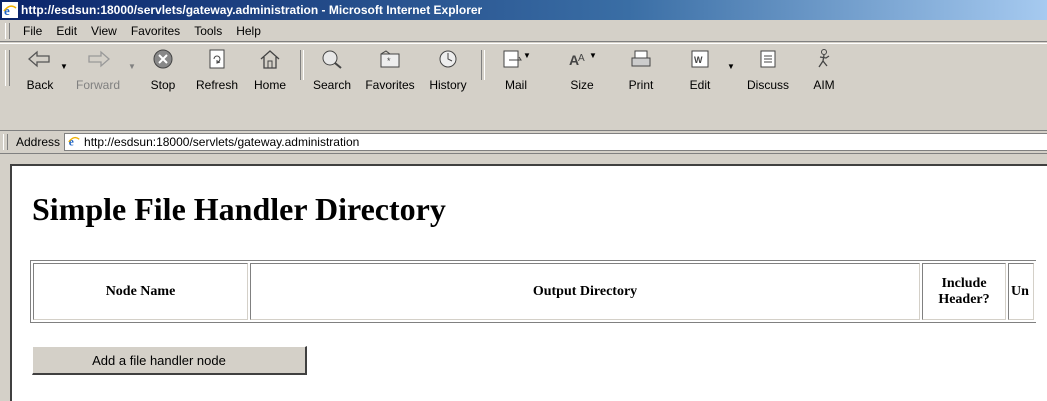 This screenshot has width=1047, height=401. Describe the element at coordinates (64, 66) in the screenshot. I see `back-dropdown-icon: ▼` at that location.